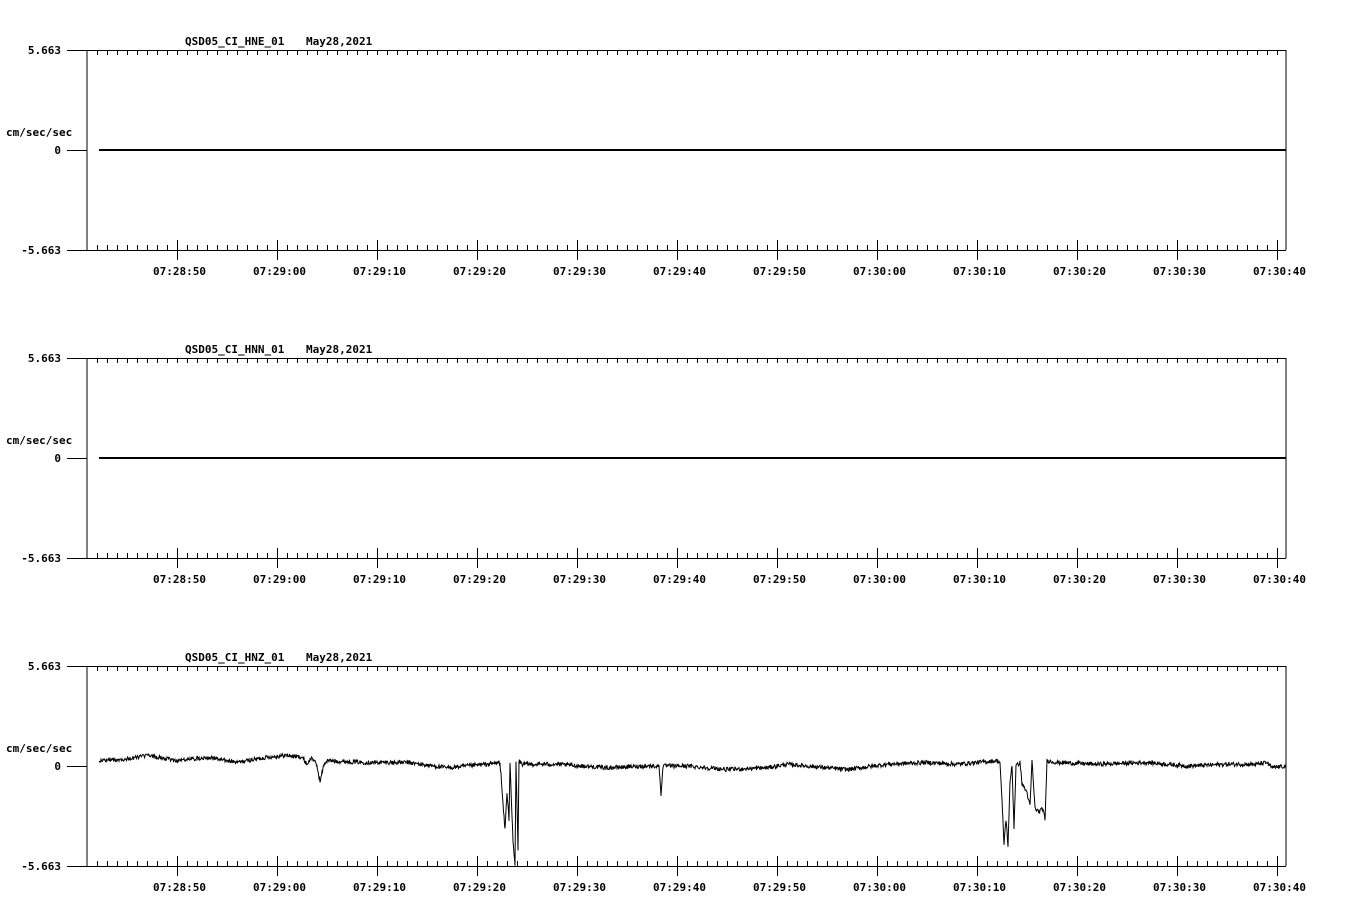  I want to click on panel-title: QSD05_CI_HNZ_01, so click(235, 657).